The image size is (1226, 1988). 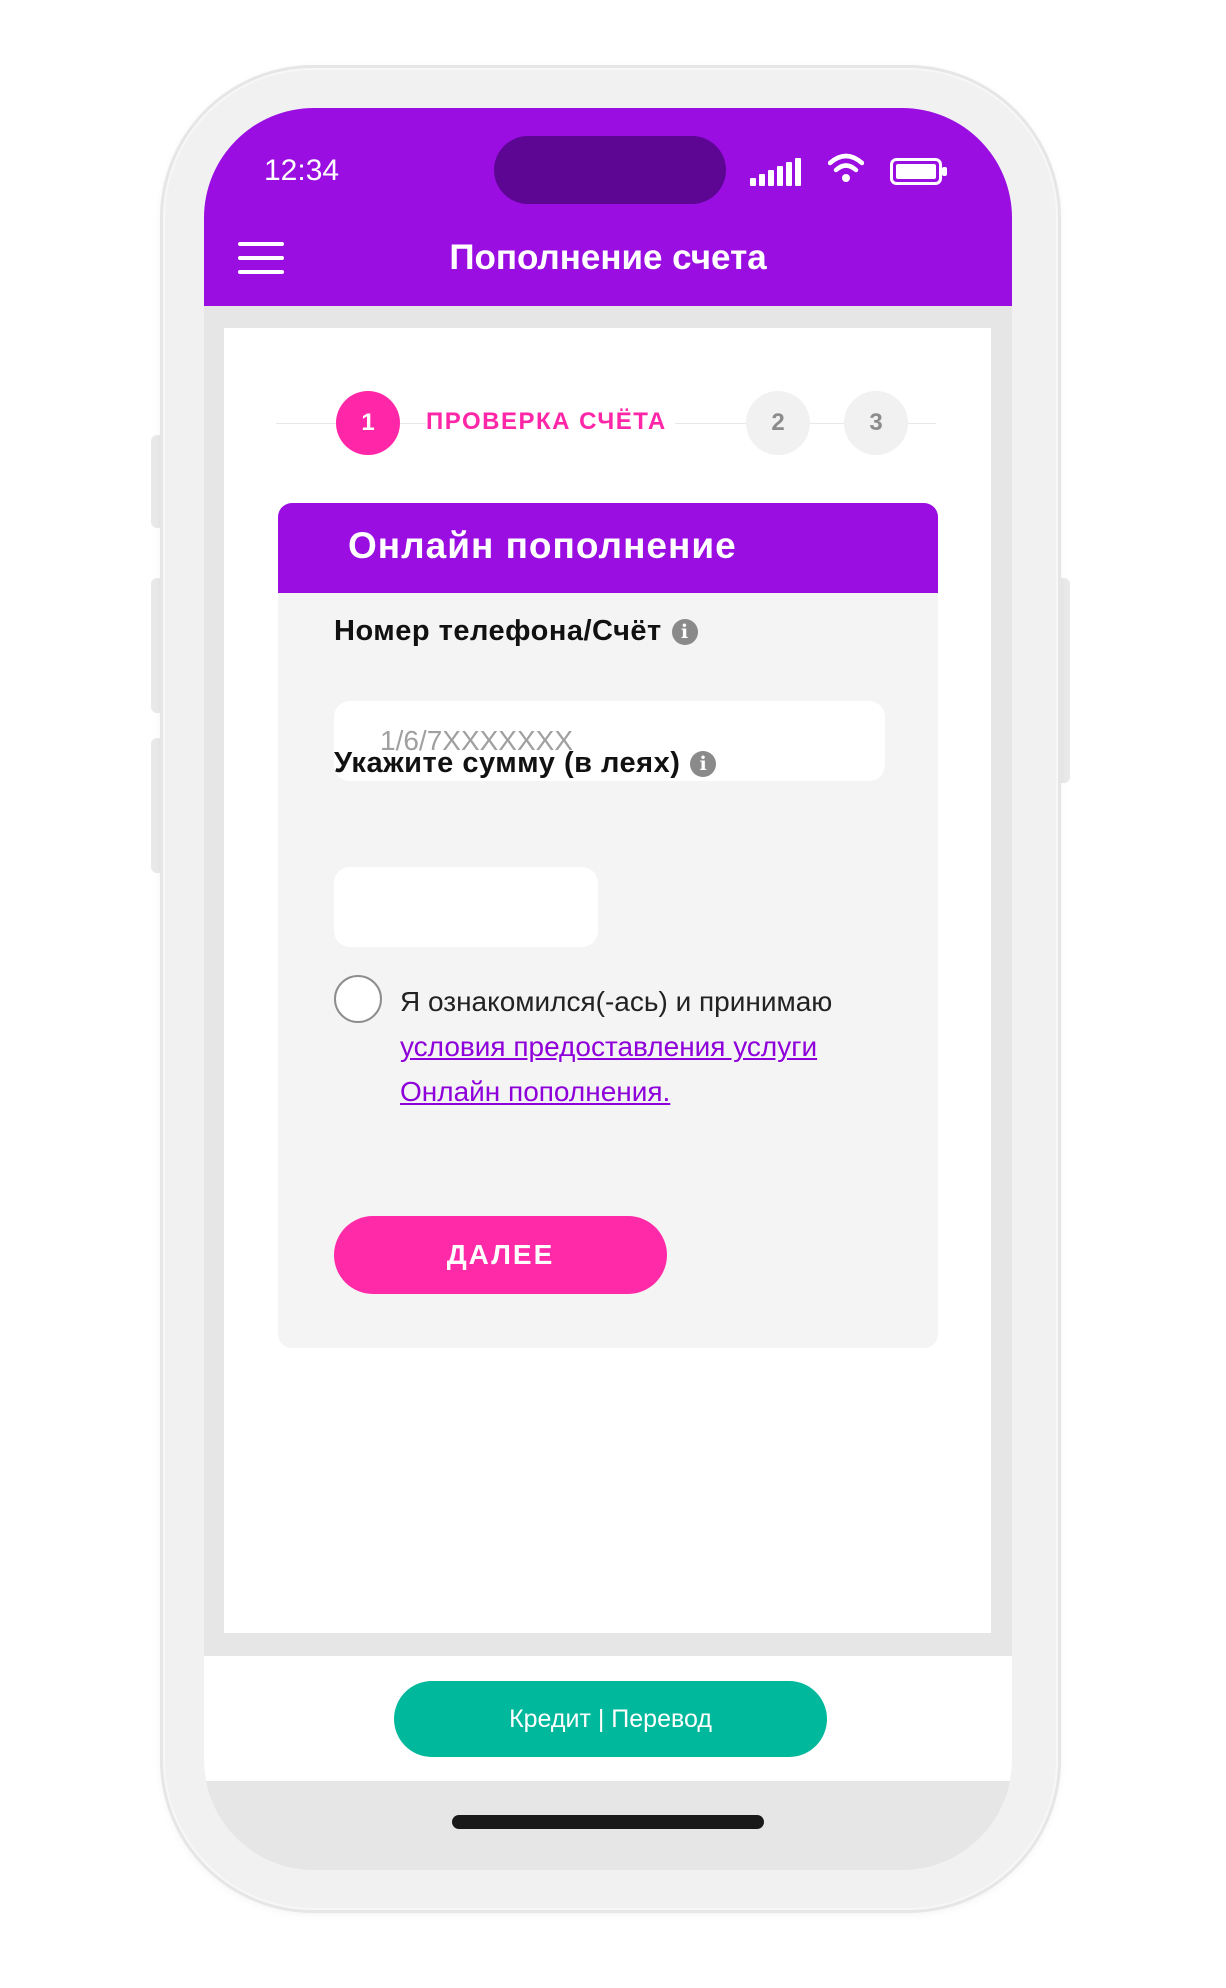 I want to click on status-time: 12:34, so click(x=302, y=170).